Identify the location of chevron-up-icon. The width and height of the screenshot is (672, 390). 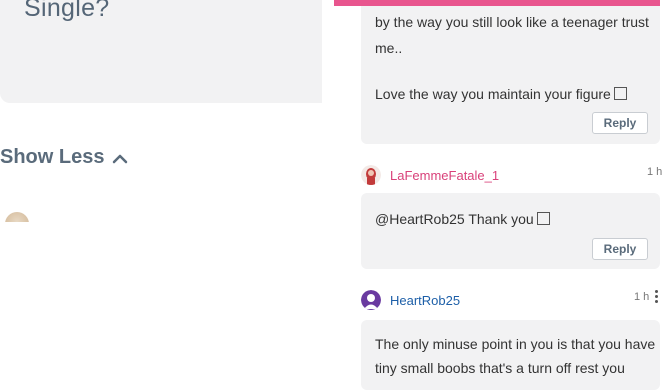
(120, 158).